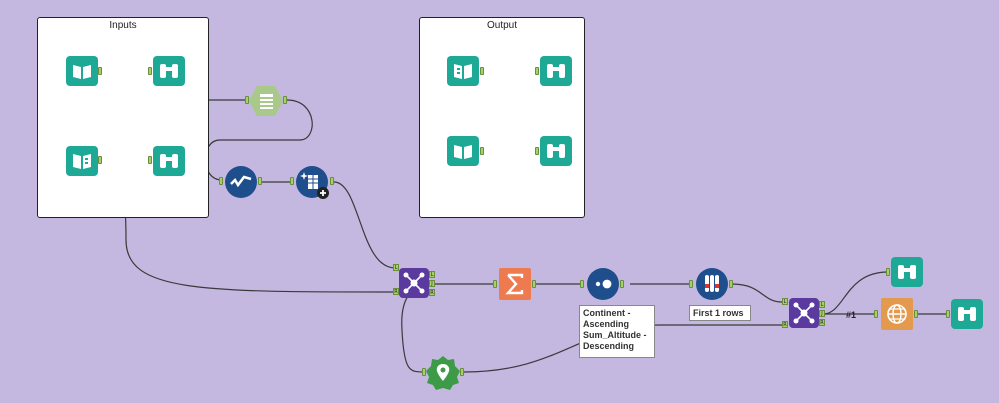 The image size is (999, 403). I want to click on select-tool, so click(241, 184).